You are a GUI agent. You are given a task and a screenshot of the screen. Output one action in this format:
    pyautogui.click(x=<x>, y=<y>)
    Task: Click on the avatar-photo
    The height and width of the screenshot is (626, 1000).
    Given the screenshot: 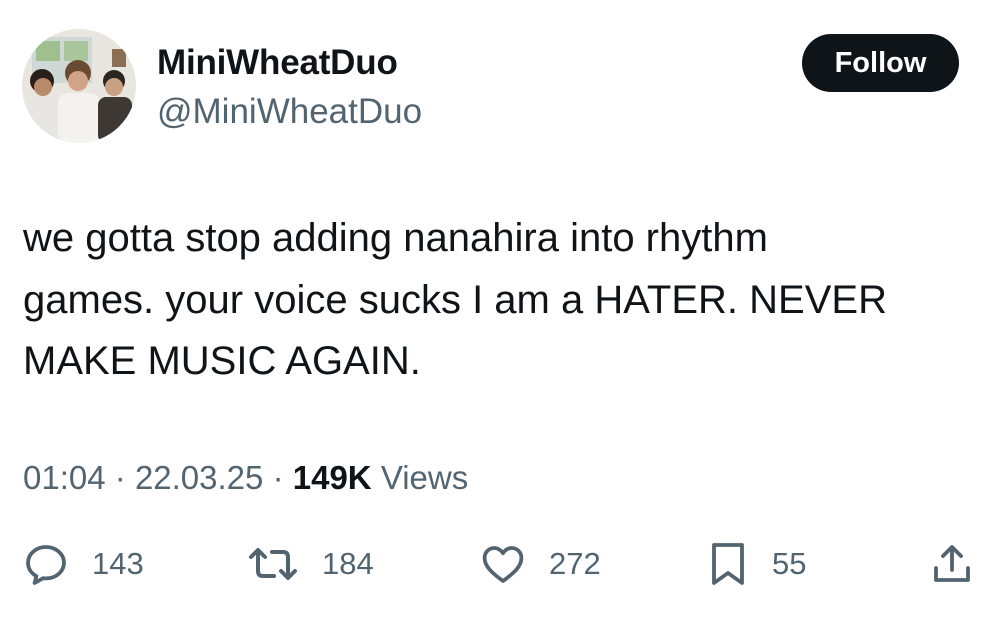 What is the action you would take?
    pyautogui.click(x=79, y=86)
    